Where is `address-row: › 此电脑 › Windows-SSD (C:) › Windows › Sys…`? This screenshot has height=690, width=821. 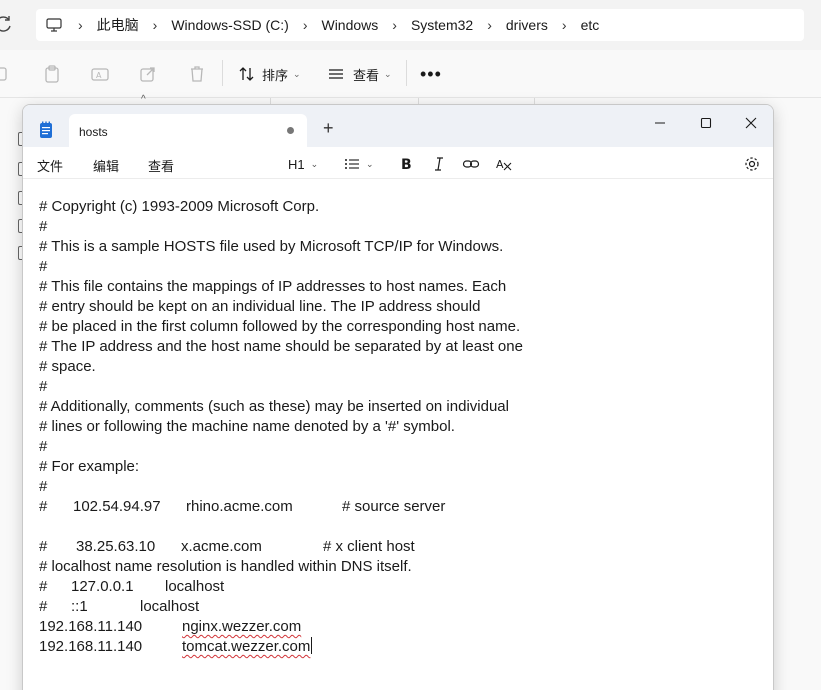 address-row: › 此电脑 › Windows-SSD (C:) › Windows › Sys… is located at coordinates (410, 25).